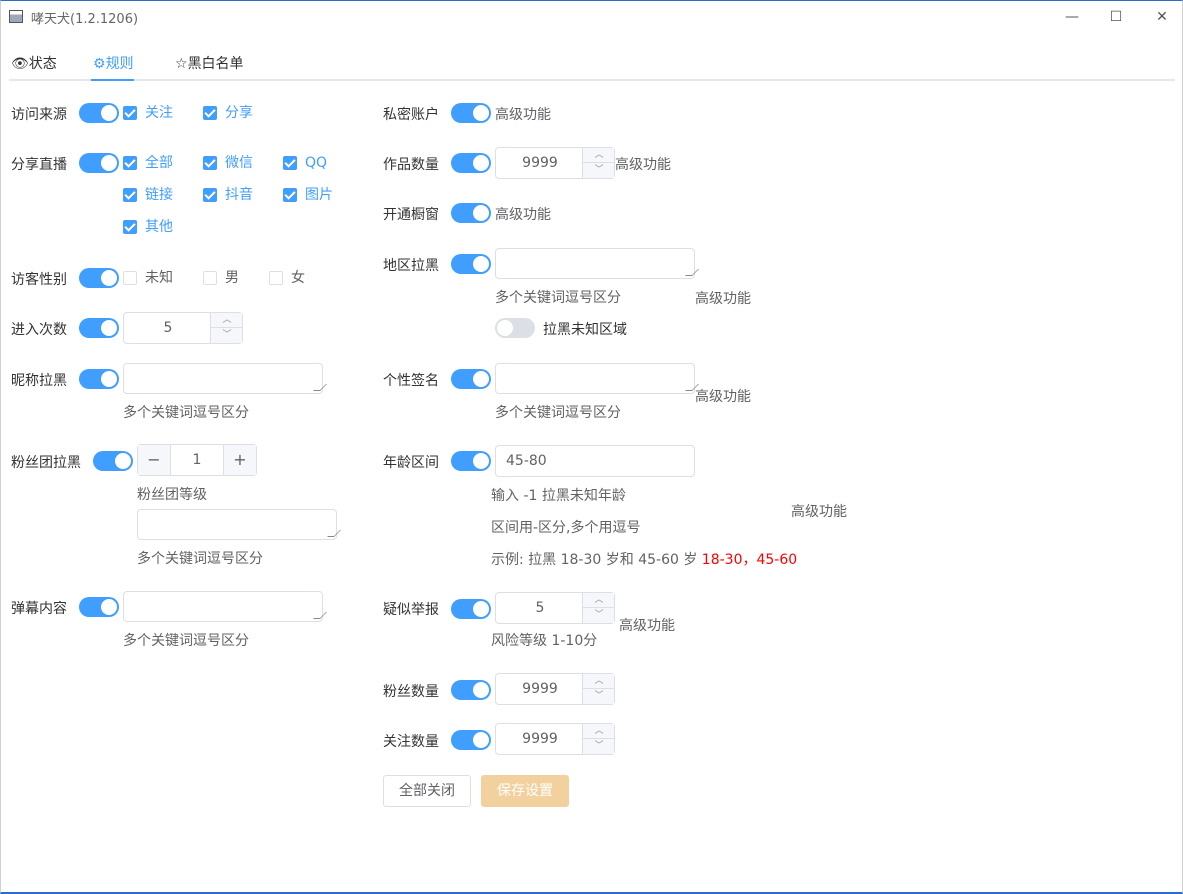 The width and height of the screenshot is (1183, 894). What do you see at coordinates (471, 379) in the screenshot?
I see `signature-switch` at bounding box center [471, 379].